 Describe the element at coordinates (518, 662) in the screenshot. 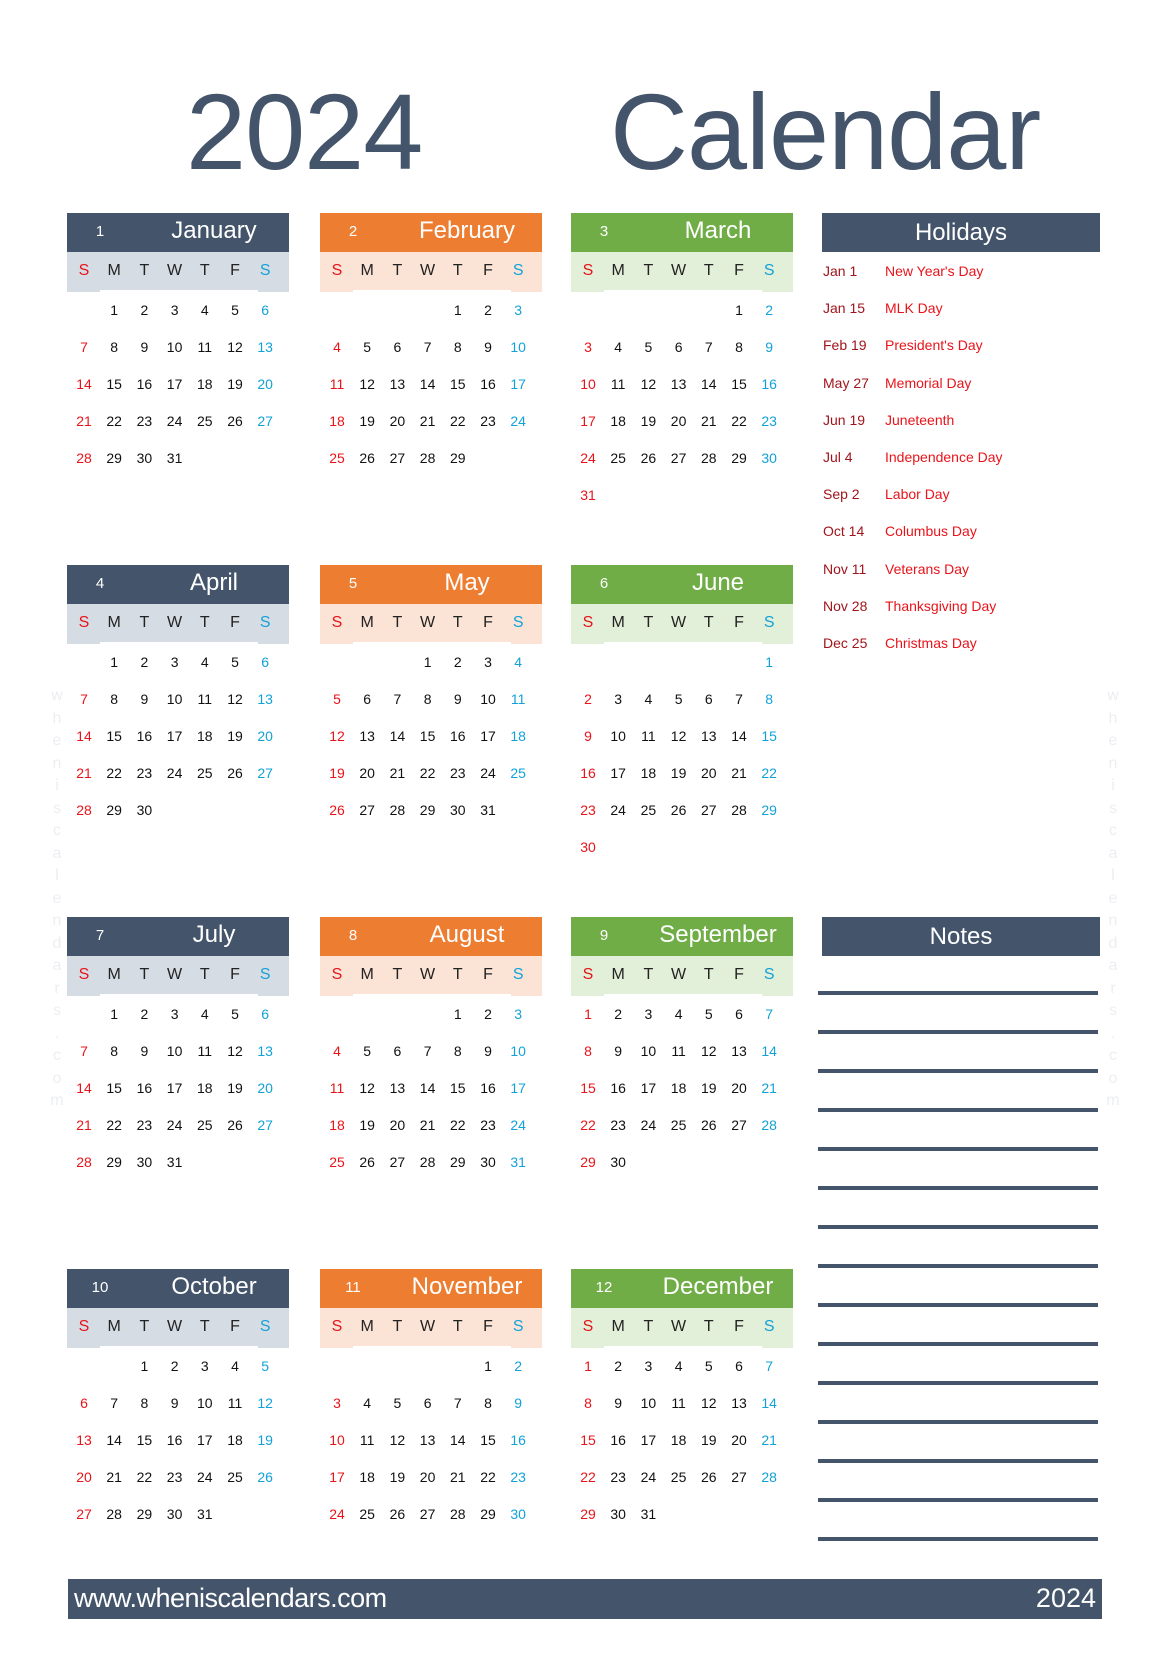

I see `day-cell: 4` at that location.